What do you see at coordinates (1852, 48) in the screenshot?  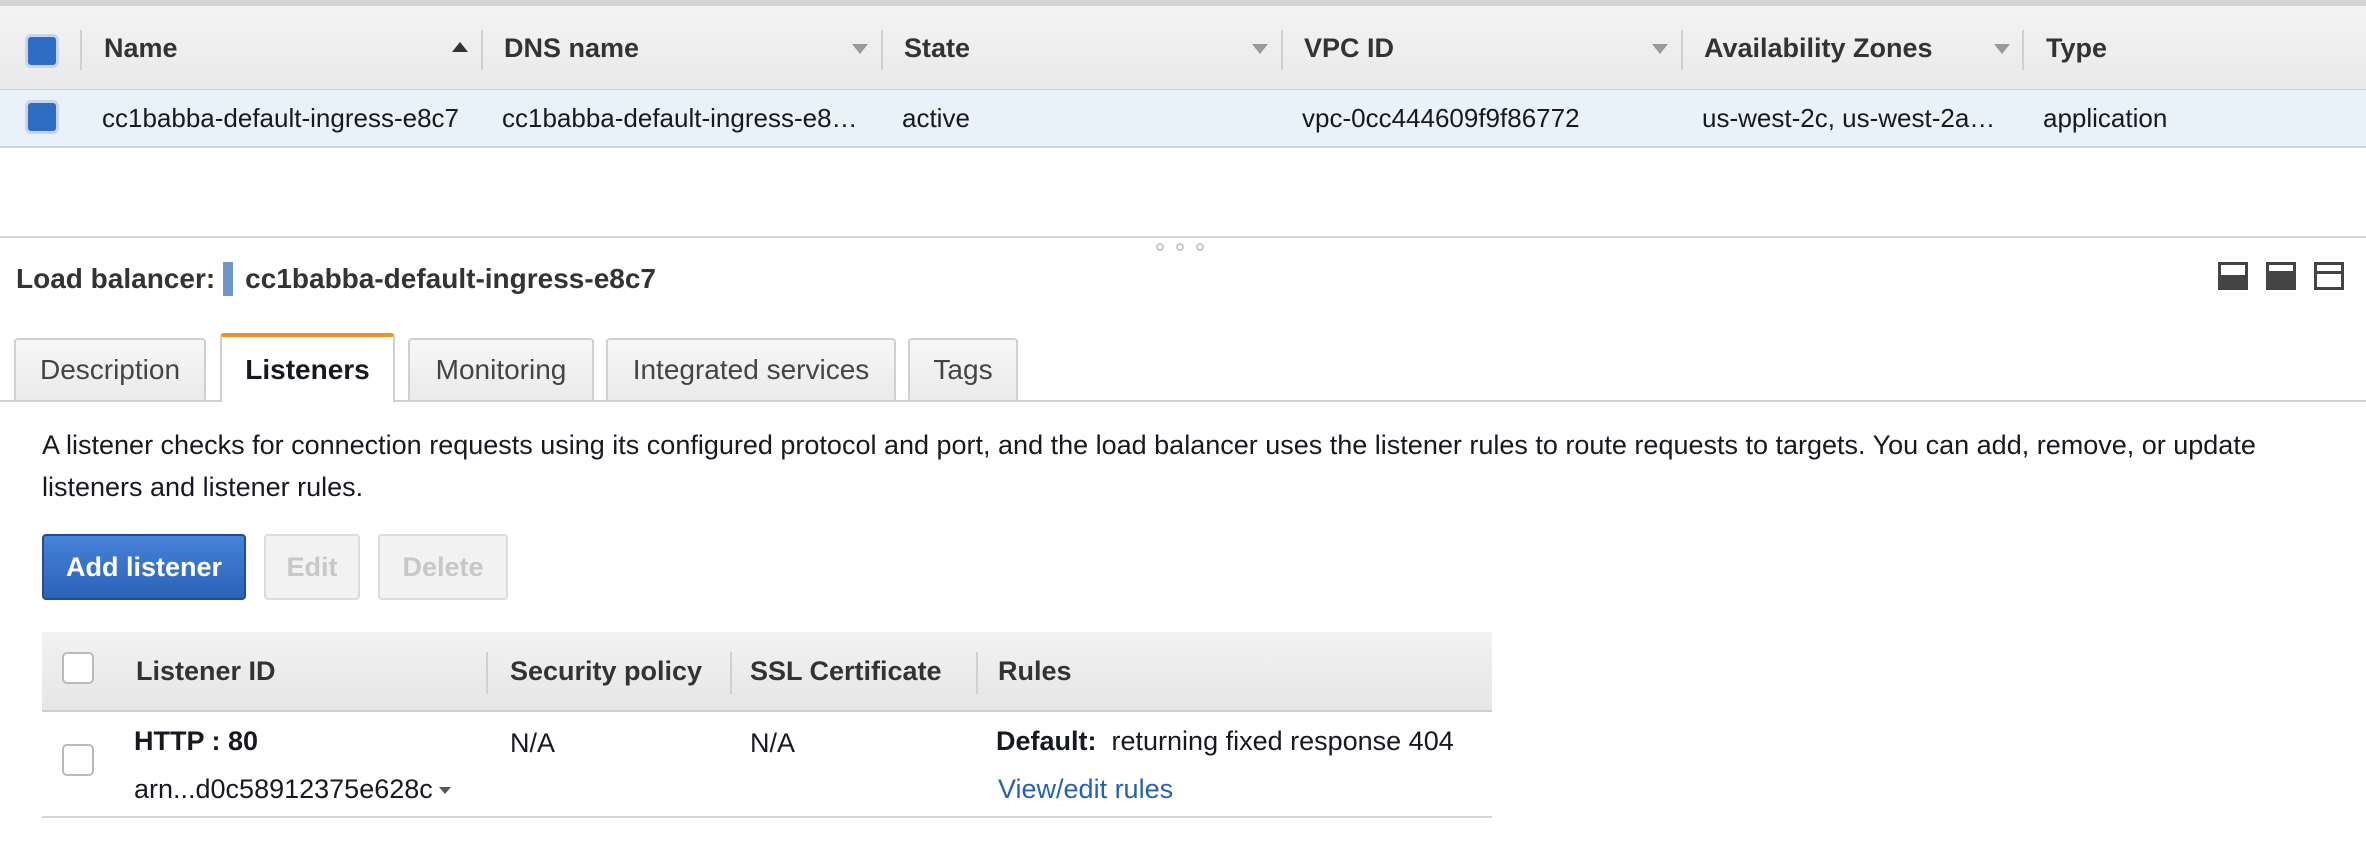 I see `column-header-availability-zones: Availability Zones` at bounding box center [1852, 48].